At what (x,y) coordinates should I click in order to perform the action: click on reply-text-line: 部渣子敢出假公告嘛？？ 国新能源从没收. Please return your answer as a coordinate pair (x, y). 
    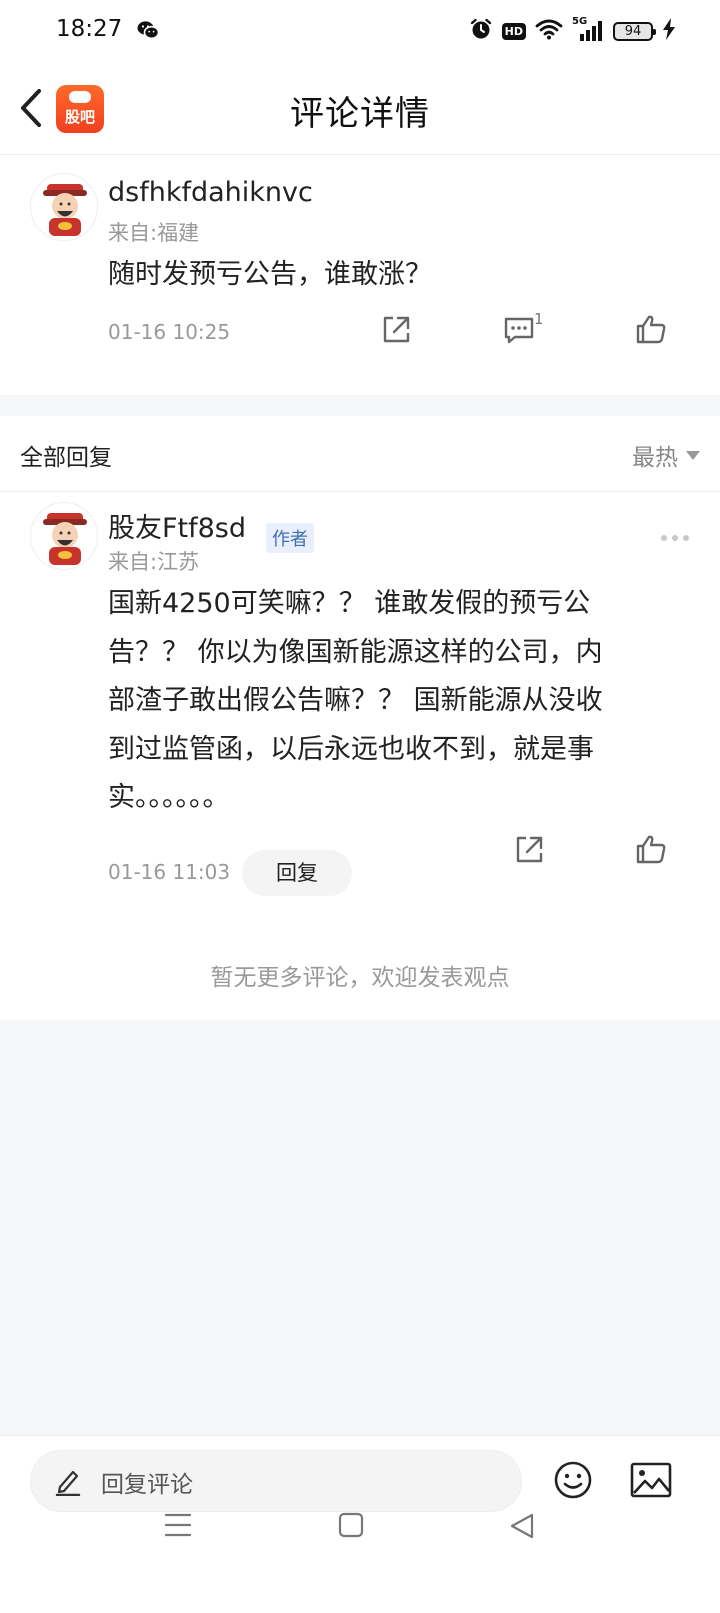
    Looking at the image, I should click on (355, 700).